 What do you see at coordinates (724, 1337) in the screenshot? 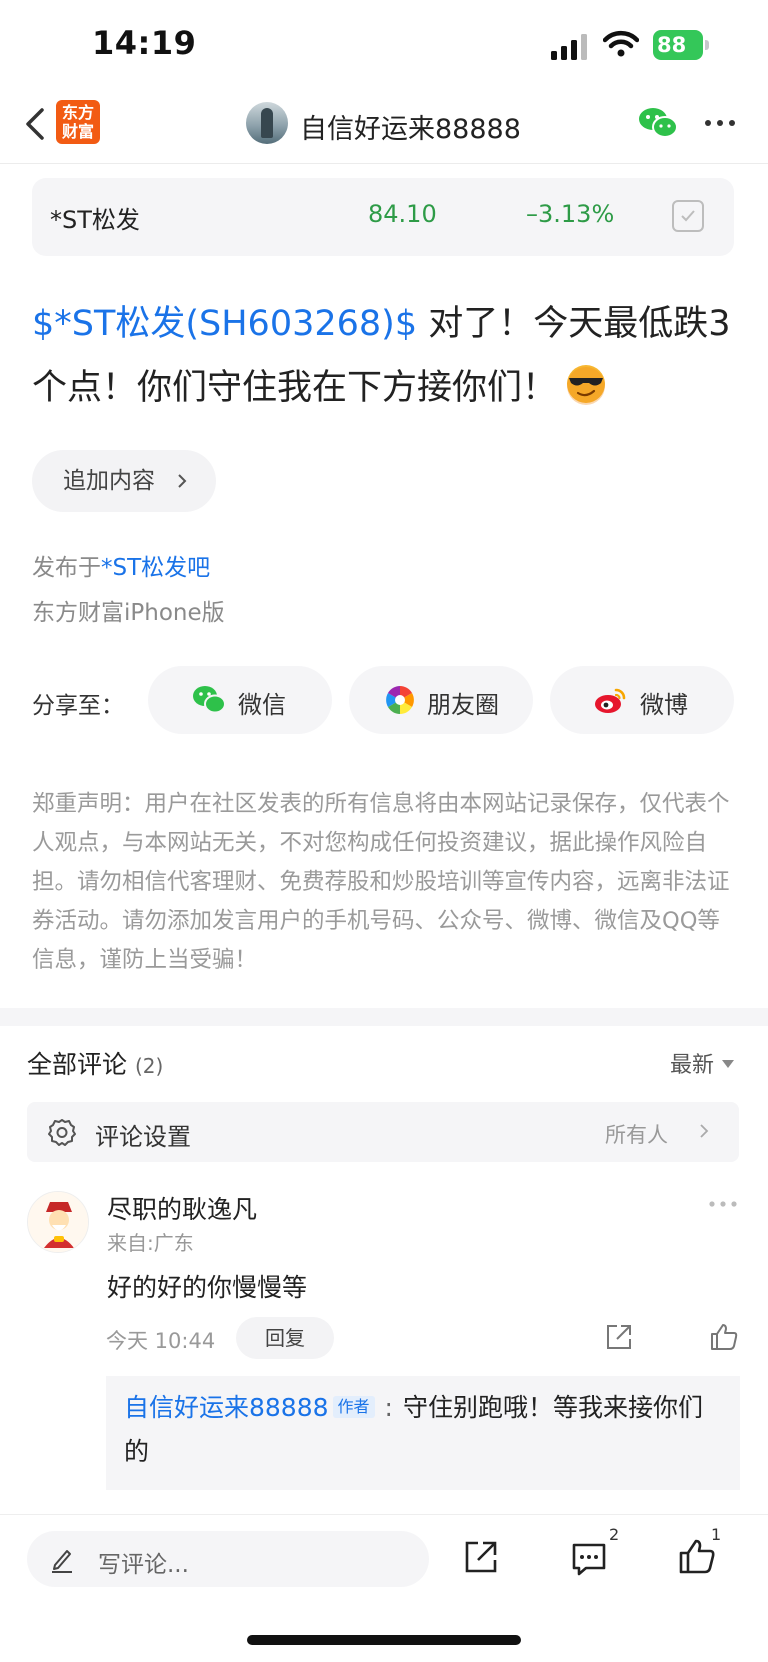
I see `thumbs-up-icon` at bounding box center [724, 1337].